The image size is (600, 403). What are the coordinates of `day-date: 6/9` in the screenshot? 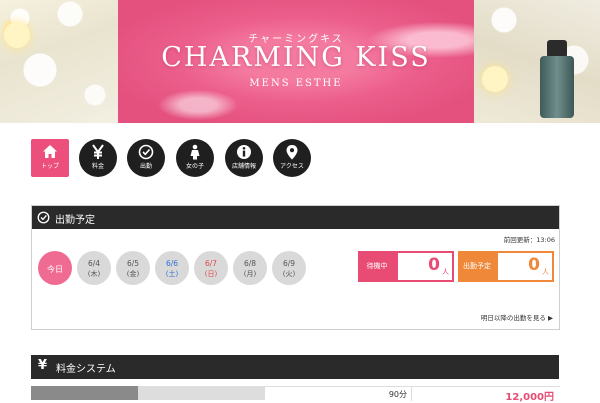 It's located at (289, 263).